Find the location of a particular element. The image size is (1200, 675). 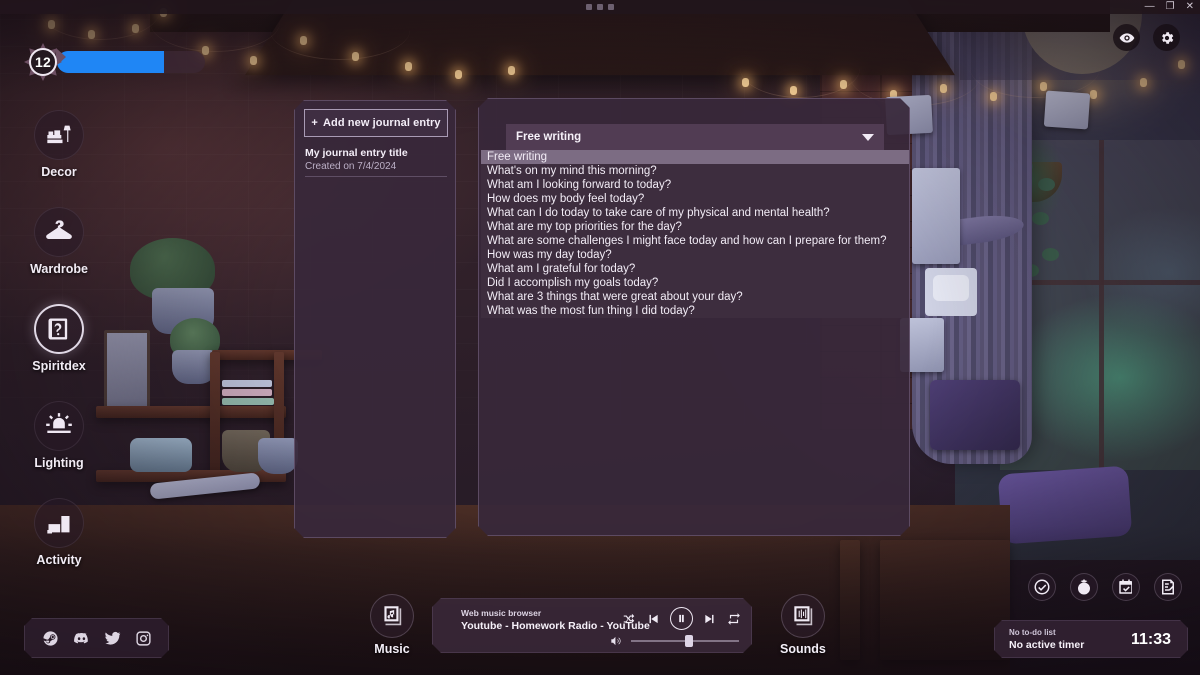

level-xp-bar: 12 is located at coordinates (114, 62).